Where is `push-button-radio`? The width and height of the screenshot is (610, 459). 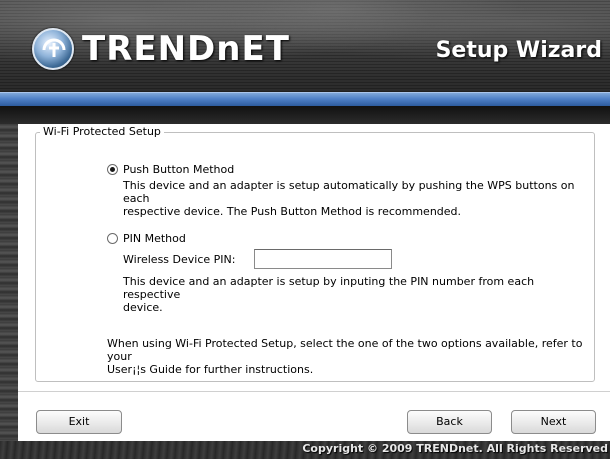
push-button-radio is located at coordinates (112, 169).